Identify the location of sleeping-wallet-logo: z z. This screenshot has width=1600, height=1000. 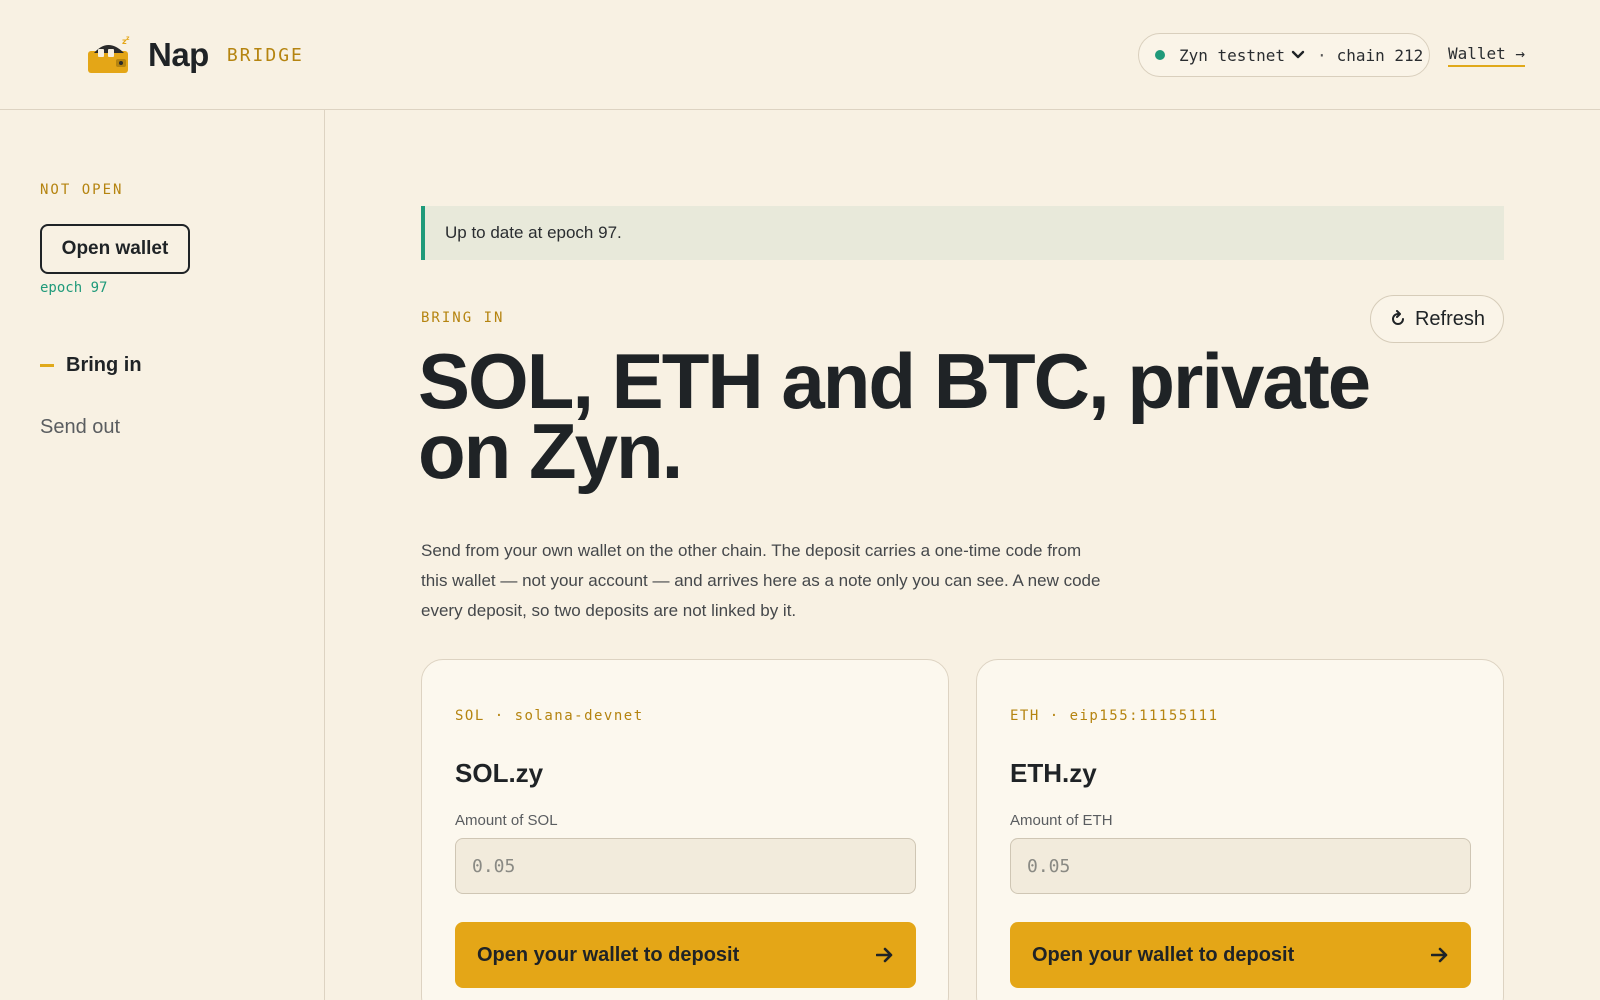
(109, 54).